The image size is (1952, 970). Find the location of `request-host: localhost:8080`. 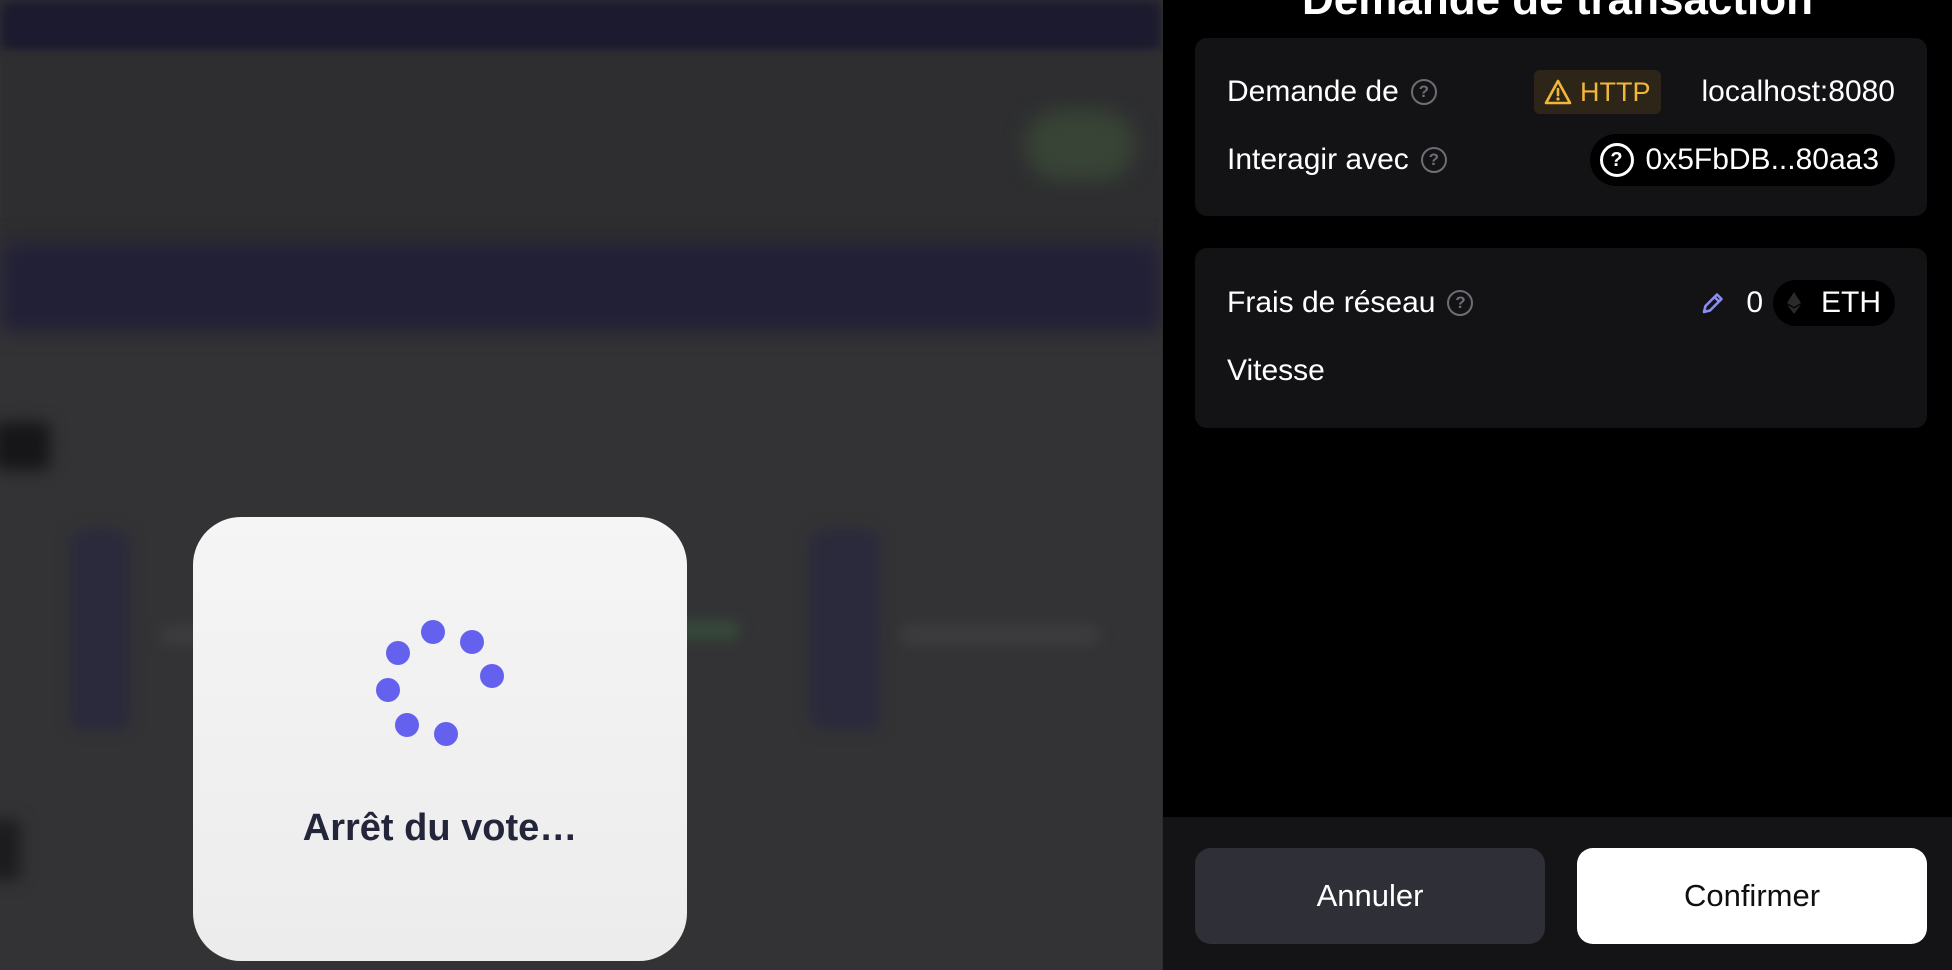

request-host: localhost:8080 is located at coordinates (1798, 91).